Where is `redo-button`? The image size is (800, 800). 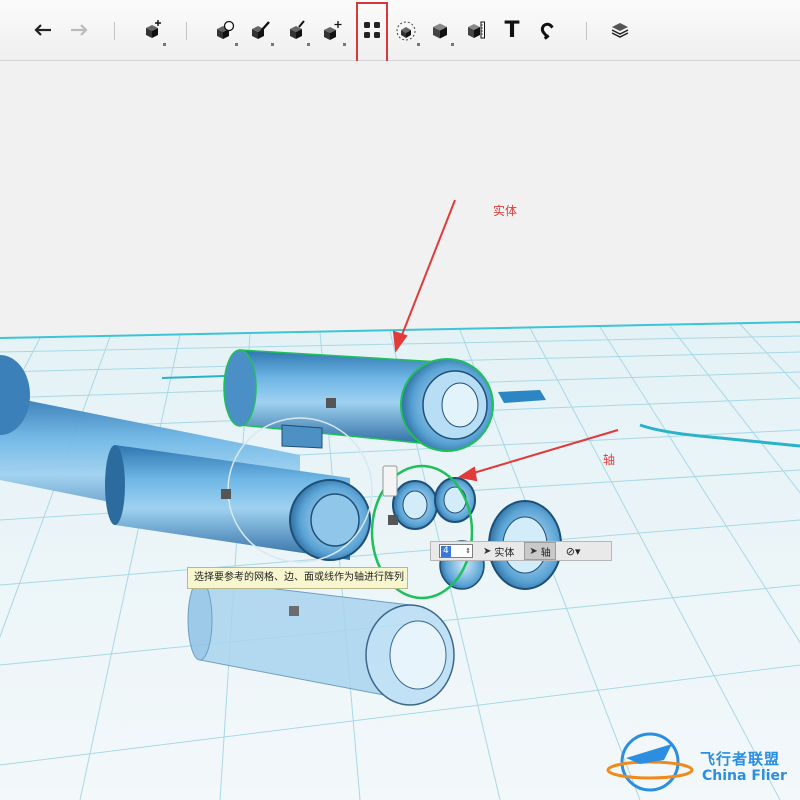
redo-button is located at coordinates (78, 30).